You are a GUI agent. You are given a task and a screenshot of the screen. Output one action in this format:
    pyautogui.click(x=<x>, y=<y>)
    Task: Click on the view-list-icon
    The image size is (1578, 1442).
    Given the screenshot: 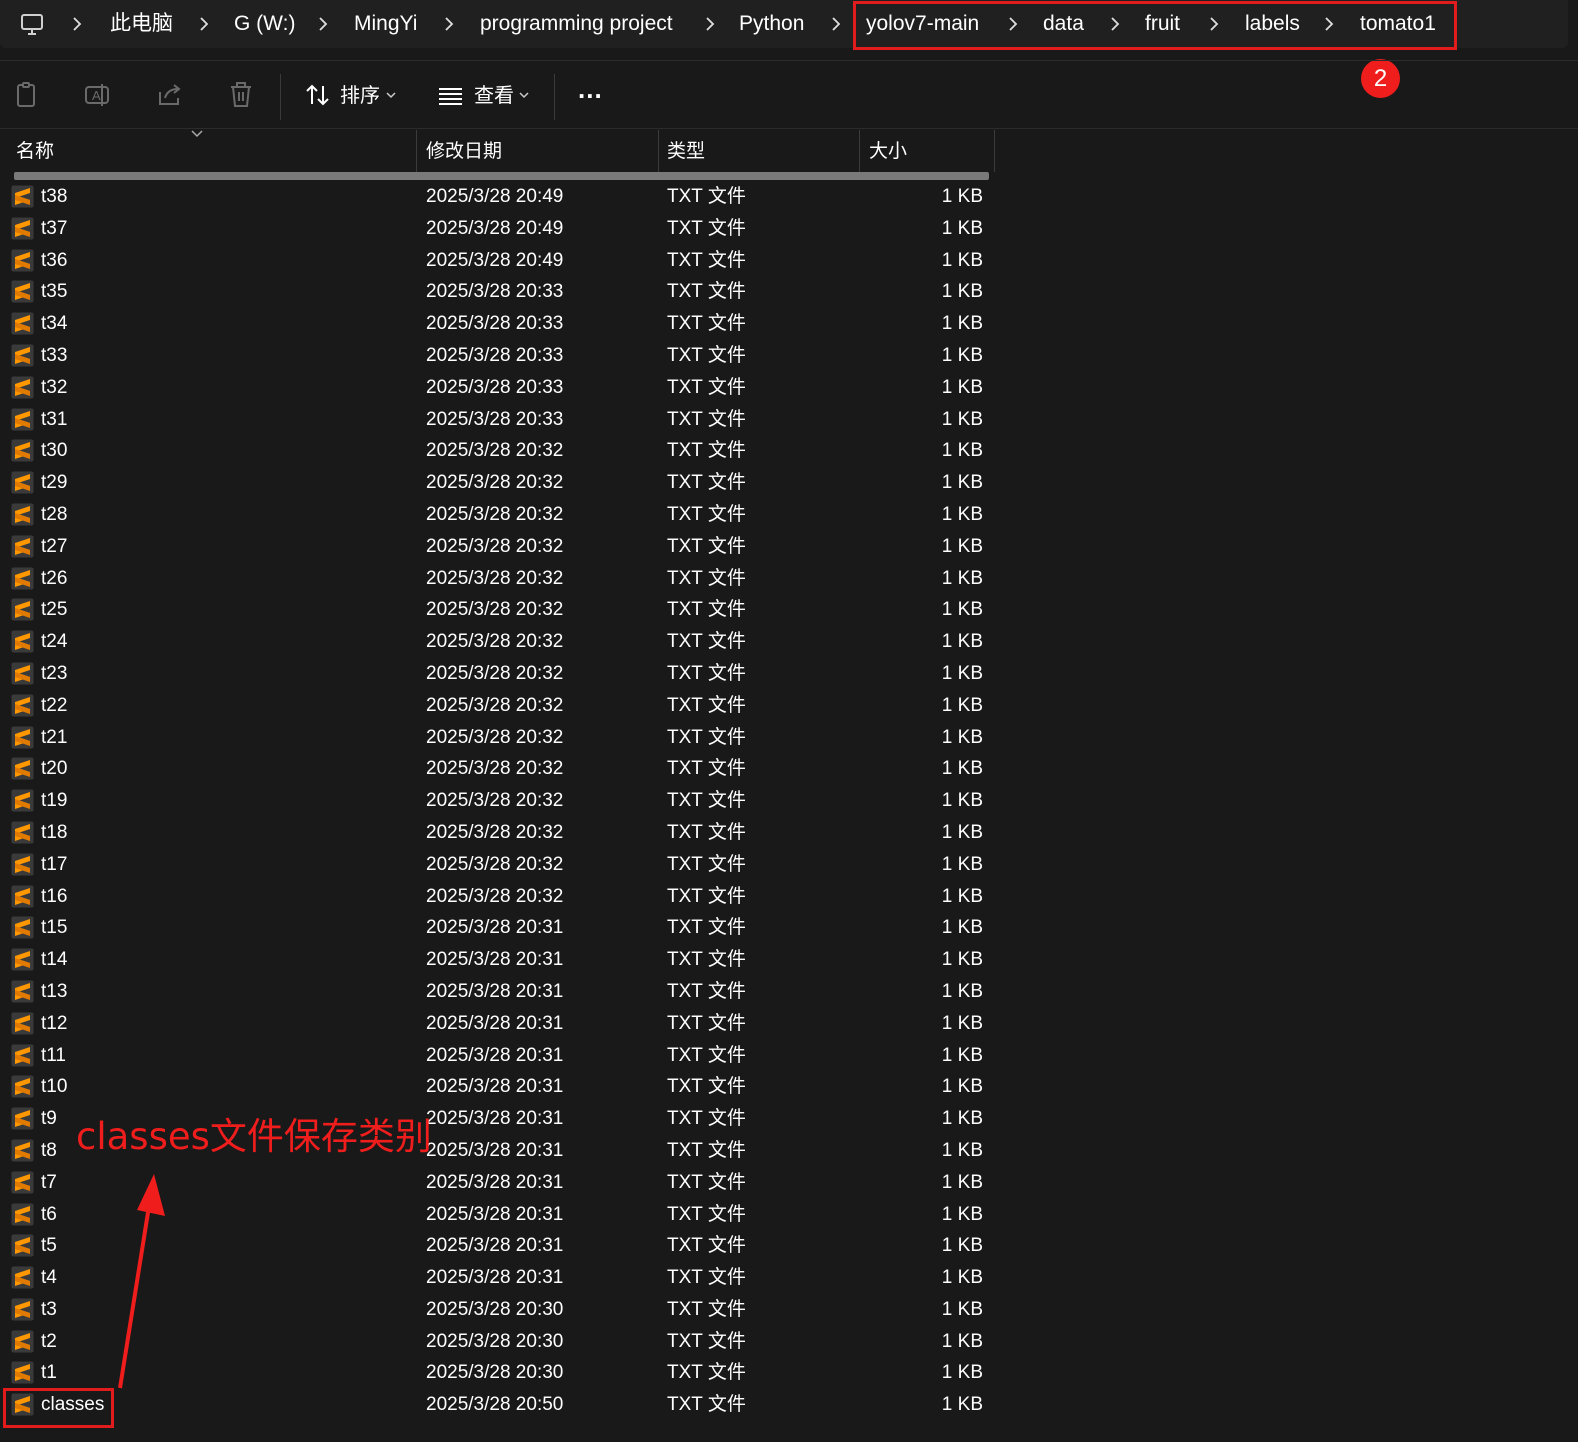 What is the action you would take?
    pyautogui.click(x=451, y=95)
    